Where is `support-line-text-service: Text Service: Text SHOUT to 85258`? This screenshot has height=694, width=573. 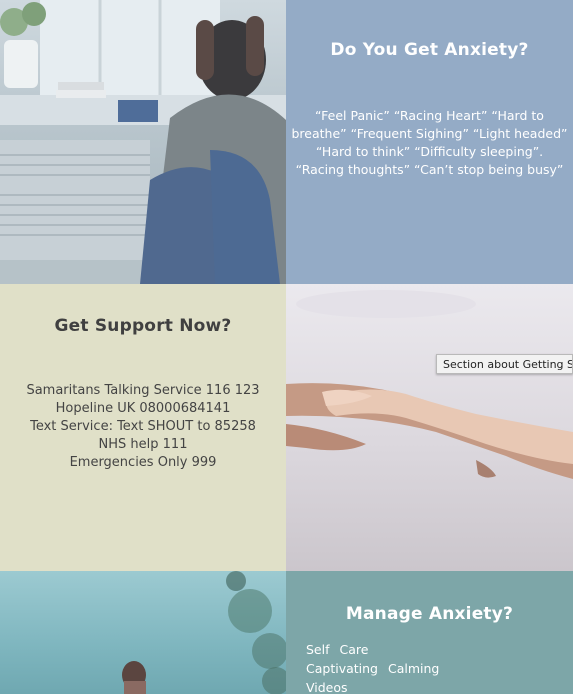 support-line-text-service: Text Service: Text SHOUT to 85258 is located at coordinates (143, 426).